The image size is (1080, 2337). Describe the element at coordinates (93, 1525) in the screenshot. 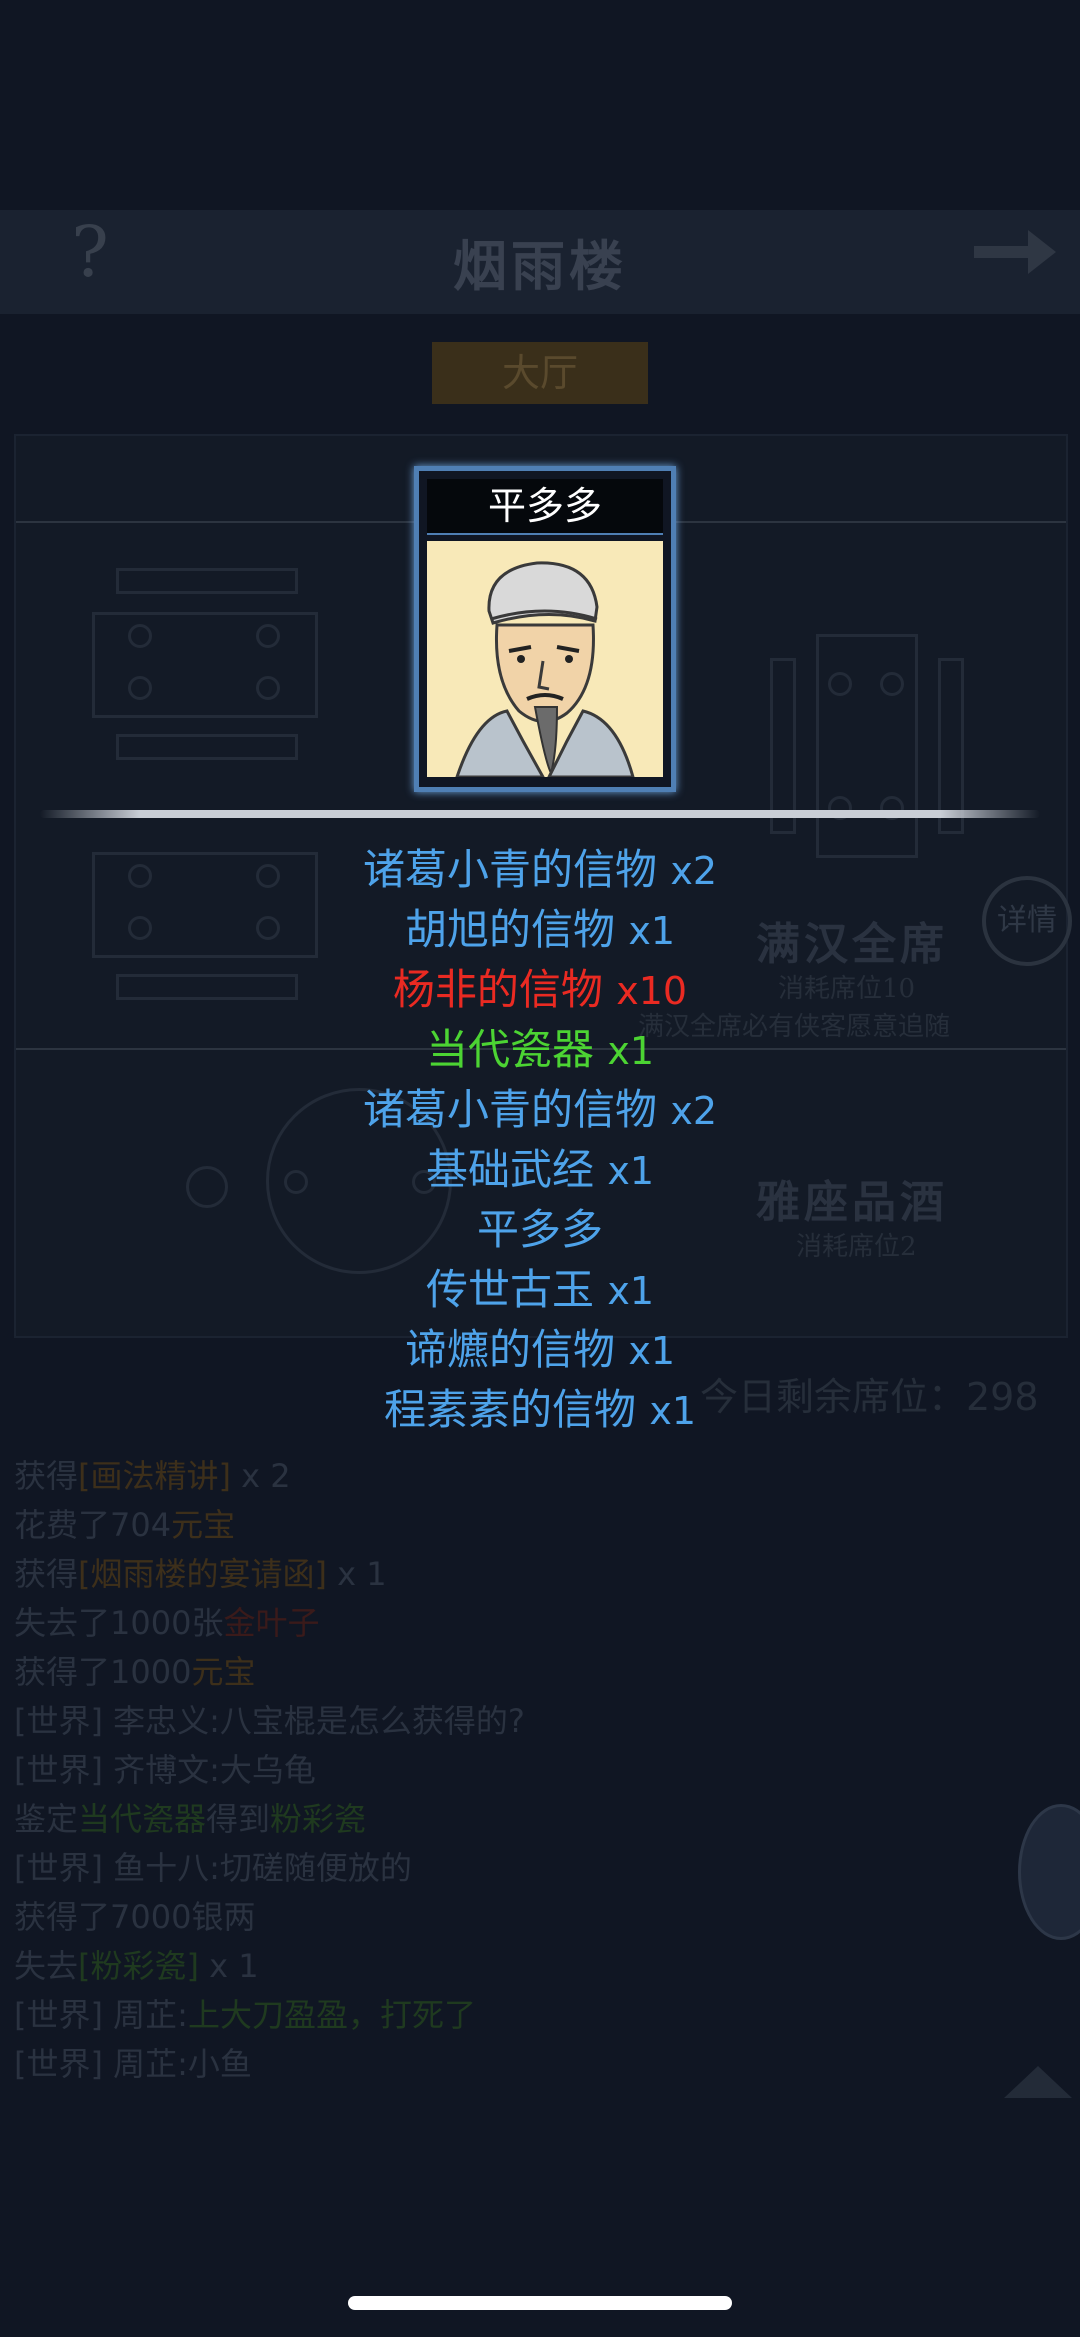

I see `log-text: 花费了704` at that location.